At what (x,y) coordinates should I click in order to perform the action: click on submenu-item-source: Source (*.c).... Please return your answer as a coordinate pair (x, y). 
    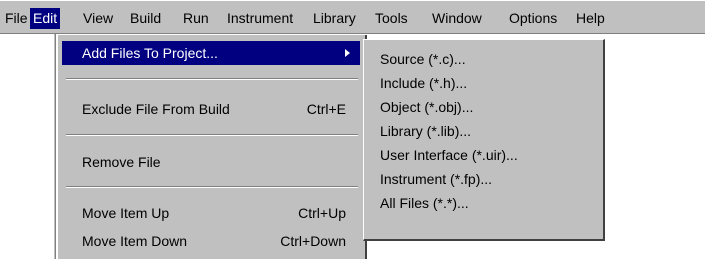
    Looking at the image, I should click on (423, 59).